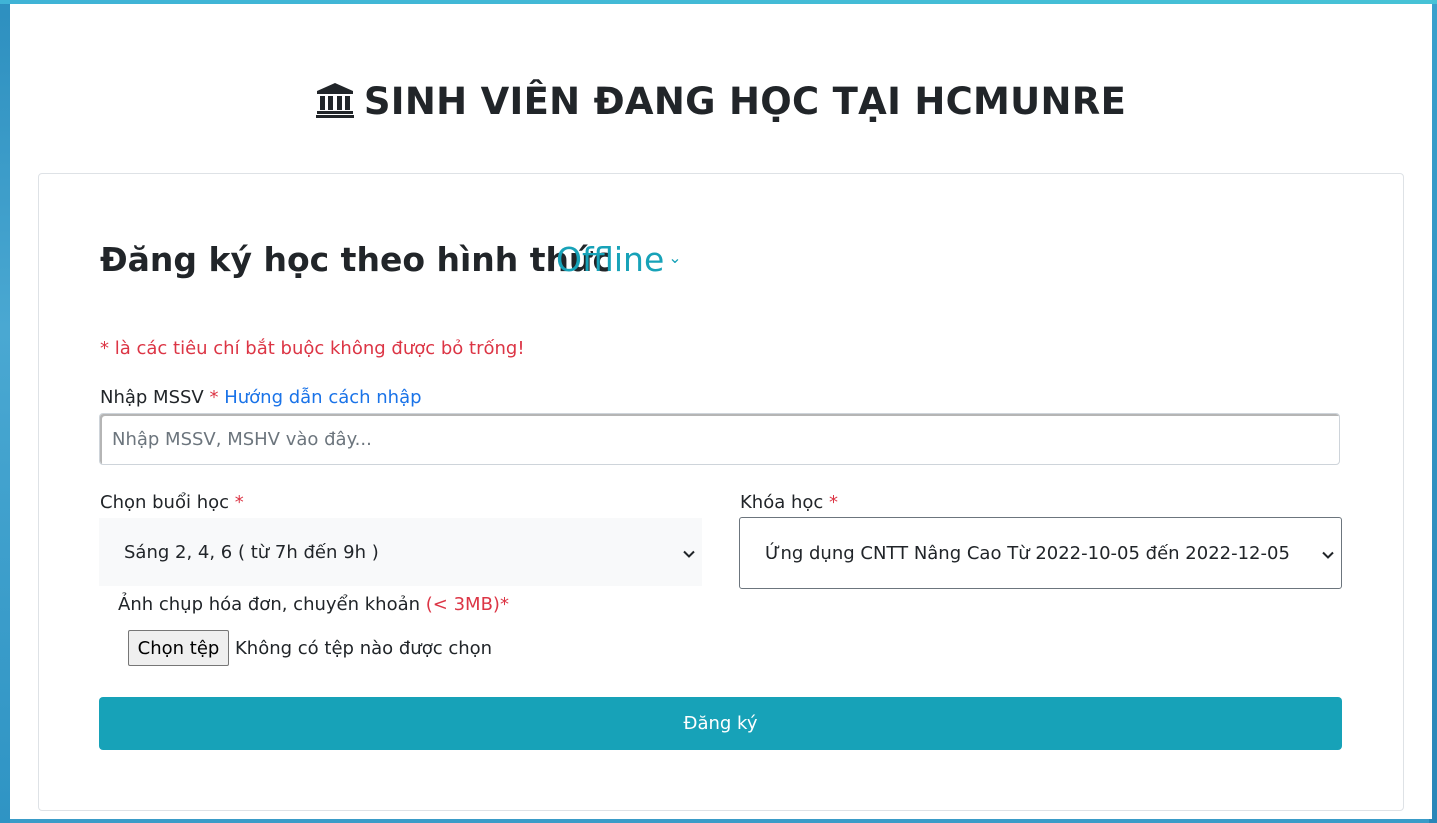 The width and height of the screenshot is (1437, 823). Describe the element at coordinates (165, 502) in the screenshot. I see `session-label: Chọn buổi học` at that location.